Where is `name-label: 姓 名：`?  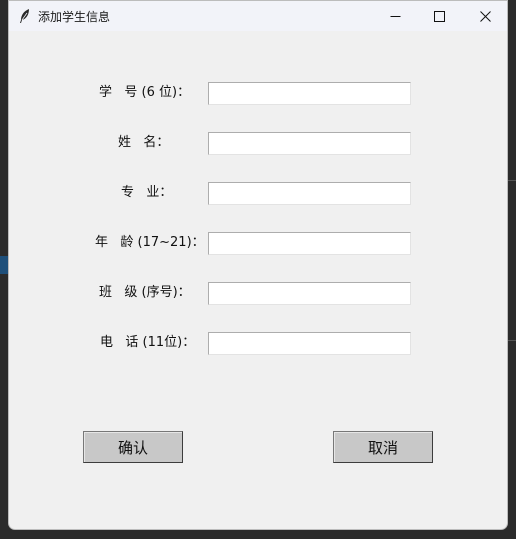 name-label: 姓 名： is located at coordinates (144, 142).